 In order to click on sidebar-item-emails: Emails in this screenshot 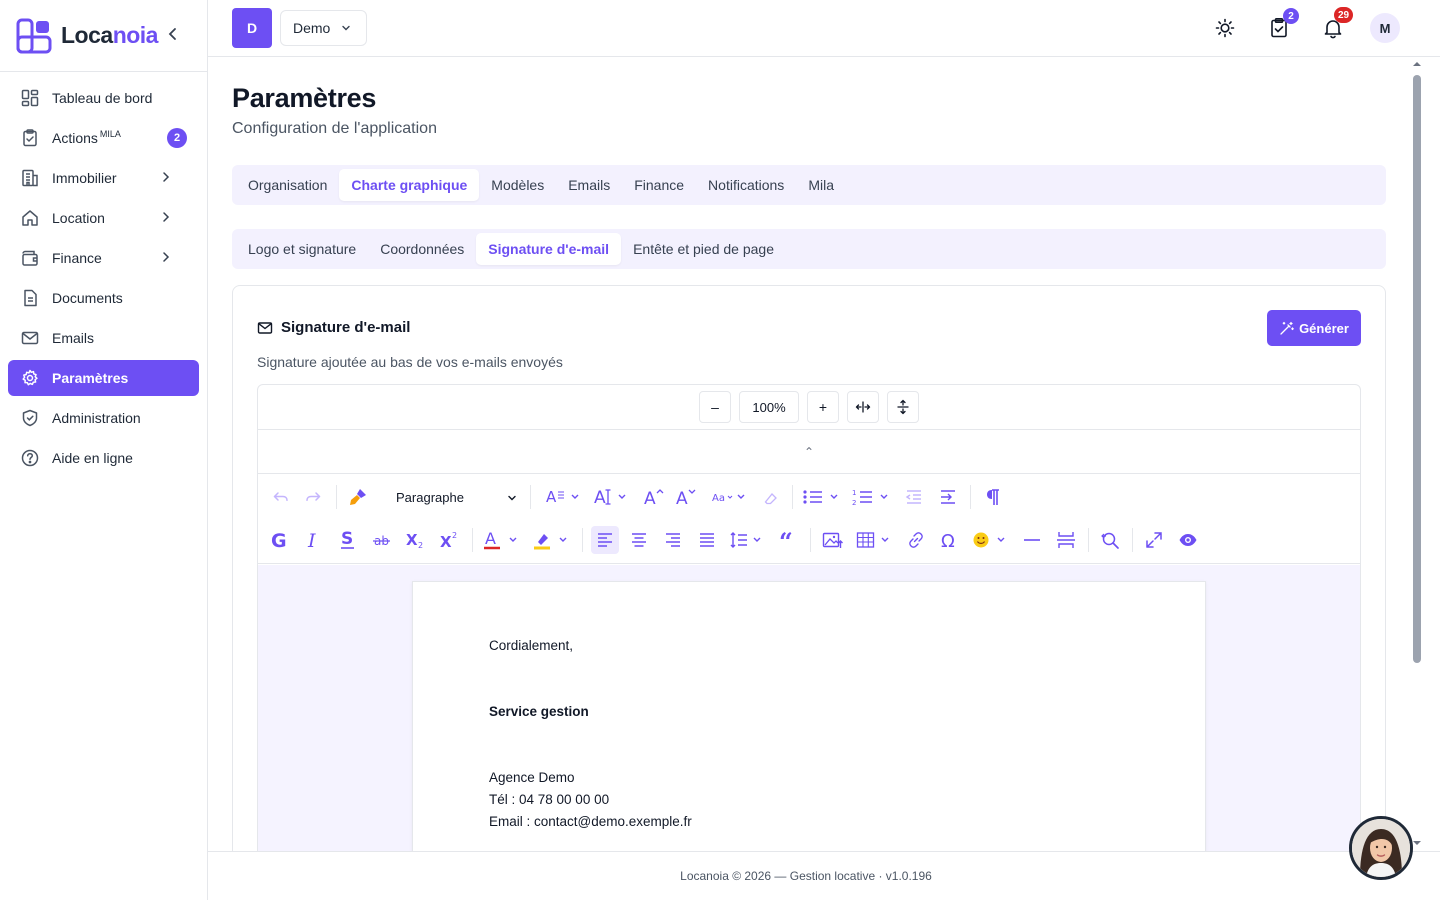, I will do `click(103, 338)`.